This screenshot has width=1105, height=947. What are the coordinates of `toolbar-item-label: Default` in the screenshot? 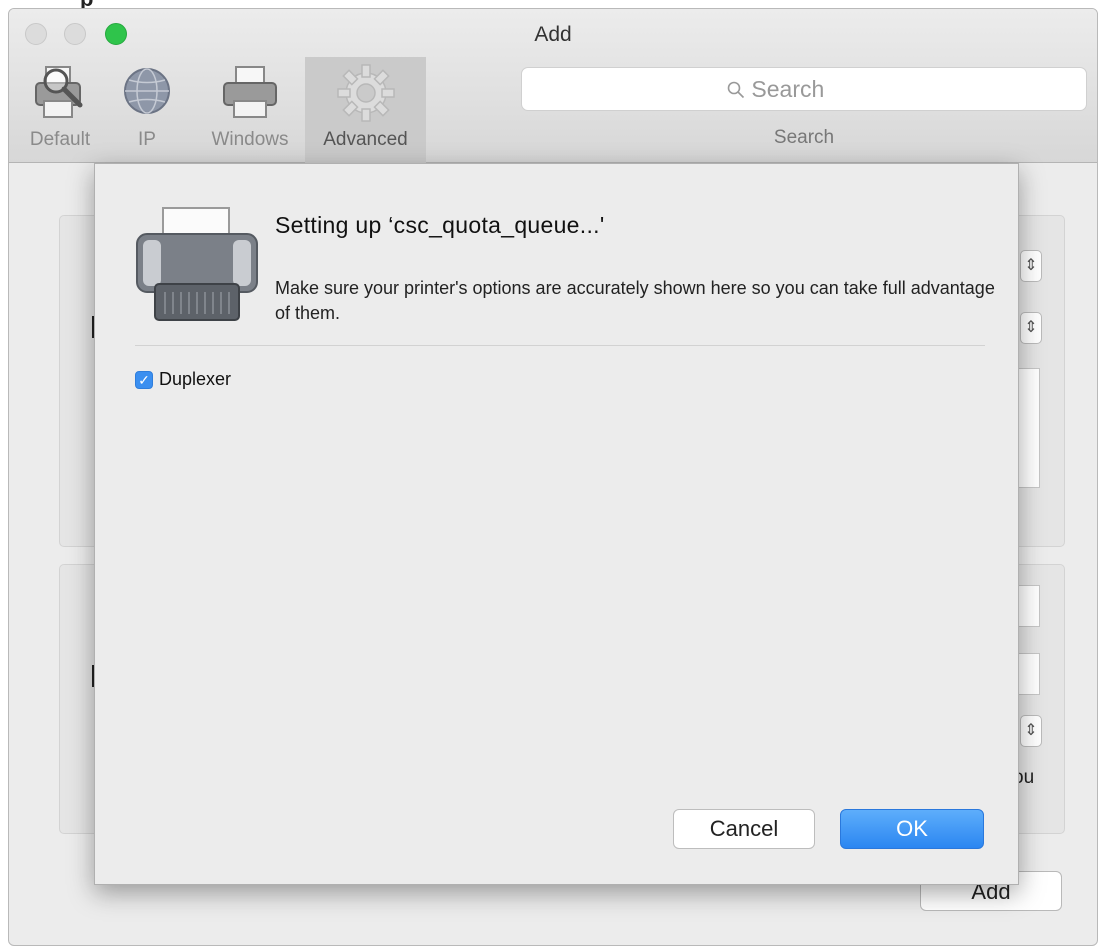 It's located at (60, 139).